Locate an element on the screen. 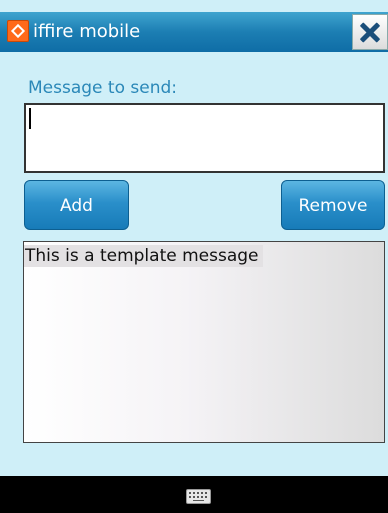 The width and height of the screenshot is (388, 513). bottom-bar is located at coordinates (194, 494).